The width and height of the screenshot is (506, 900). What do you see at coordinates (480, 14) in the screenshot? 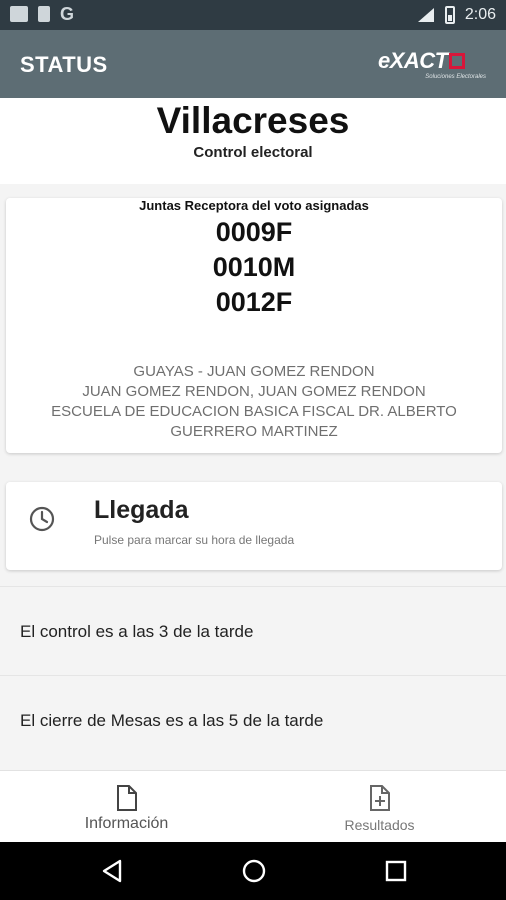
I see `clock-time: 2:06` at bounding box center [480, 14].